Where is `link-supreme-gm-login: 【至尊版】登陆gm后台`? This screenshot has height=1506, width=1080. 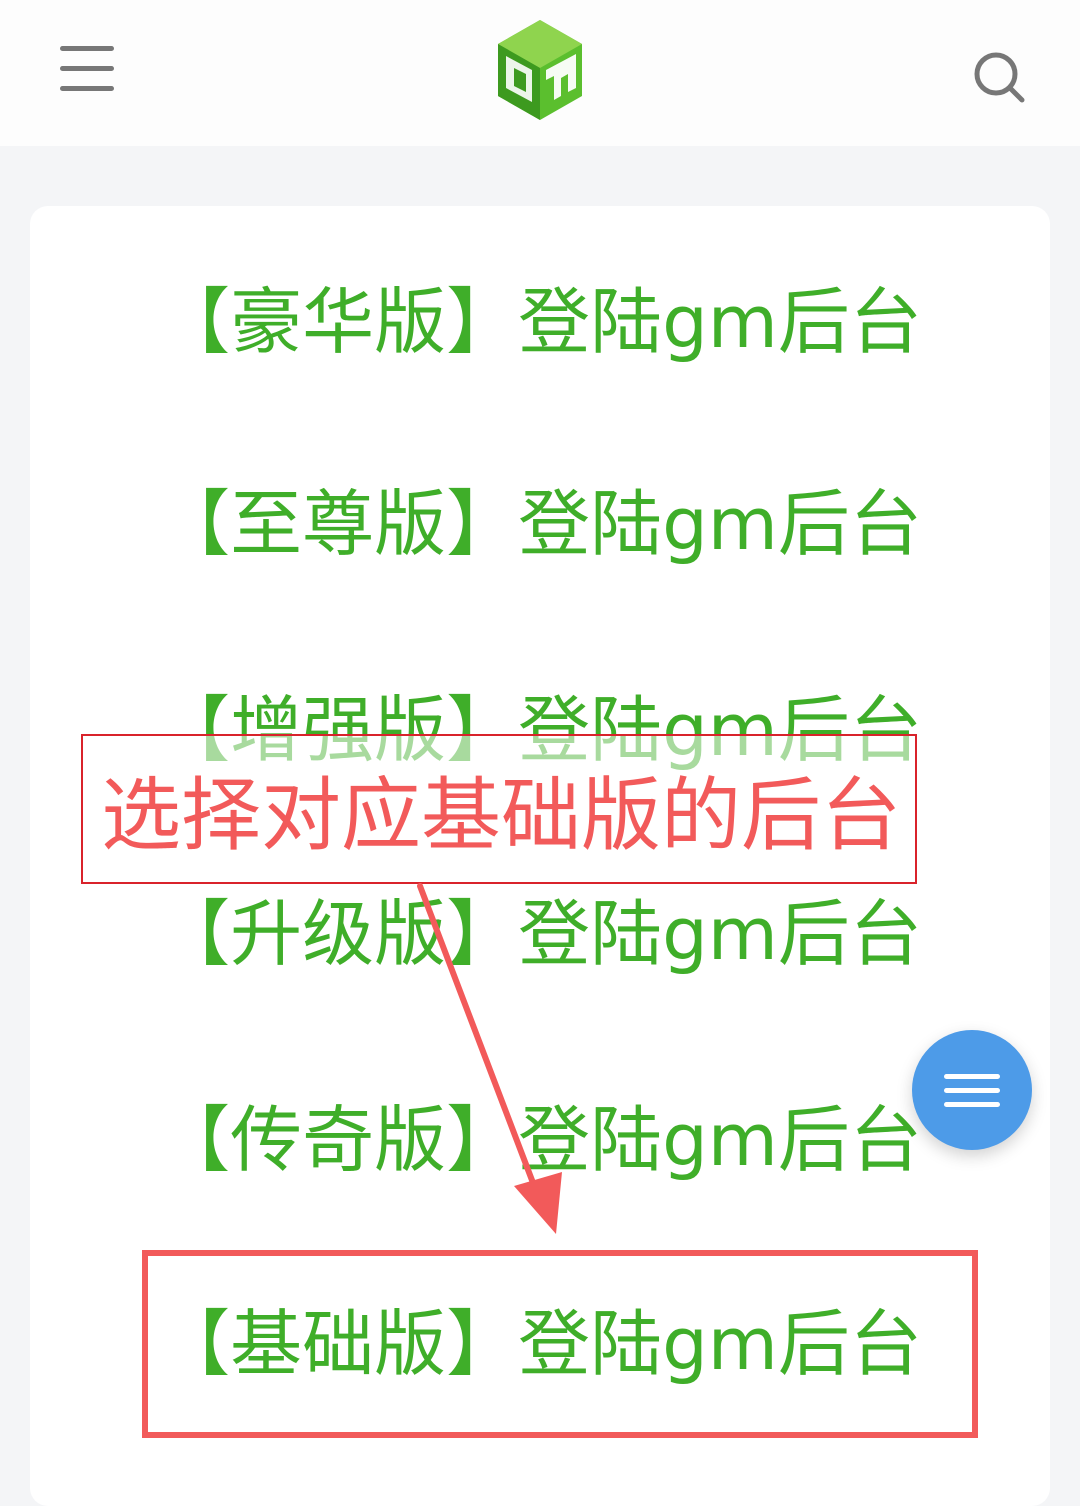 link-supreme-gm-login: 【至尊版】登陆gm后台 is located at coordinates (540, 524).